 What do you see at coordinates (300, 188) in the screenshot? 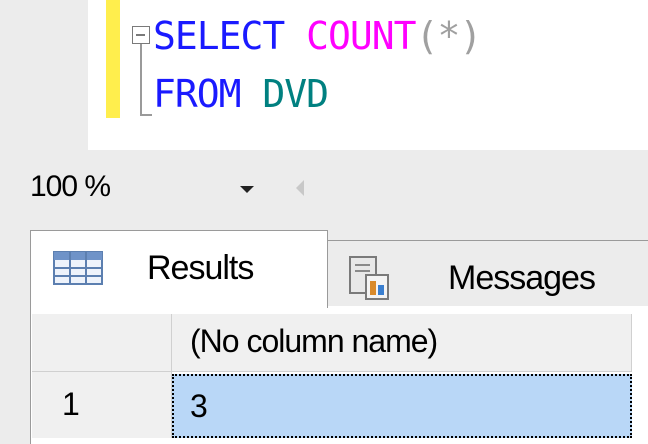
I see `scroll-left-arrow-icon` at bounding box center [300, 188].